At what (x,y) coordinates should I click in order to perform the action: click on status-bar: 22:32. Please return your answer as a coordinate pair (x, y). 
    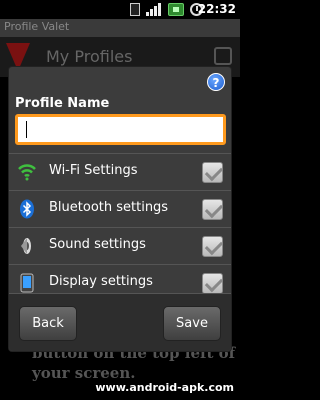
    Looking at the image, I should click on (120, 9).